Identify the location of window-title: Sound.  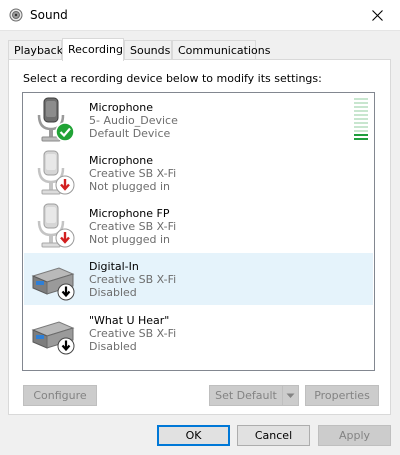
(49, 15).